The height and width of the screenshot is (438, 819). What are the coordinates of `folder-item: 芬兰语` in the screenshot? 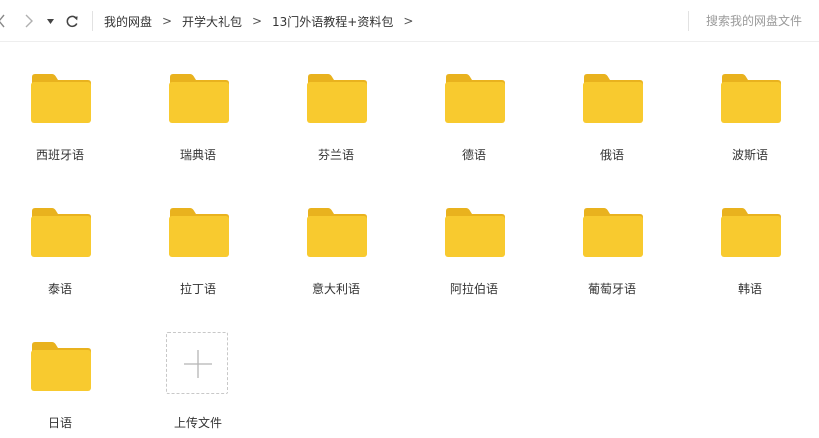 It's located at (336, 102).